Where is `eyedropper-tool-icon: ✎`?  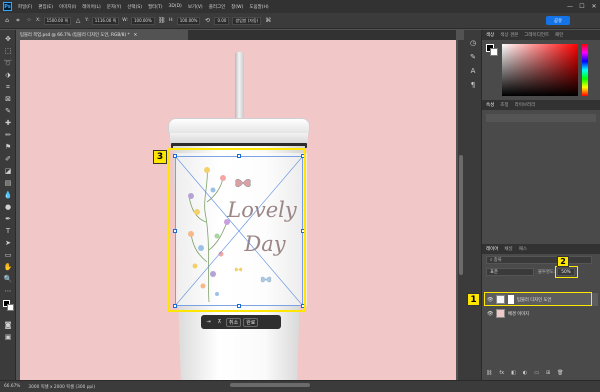 eyedropper-tool-icon: ✎ is located at coordinates (8, 111).